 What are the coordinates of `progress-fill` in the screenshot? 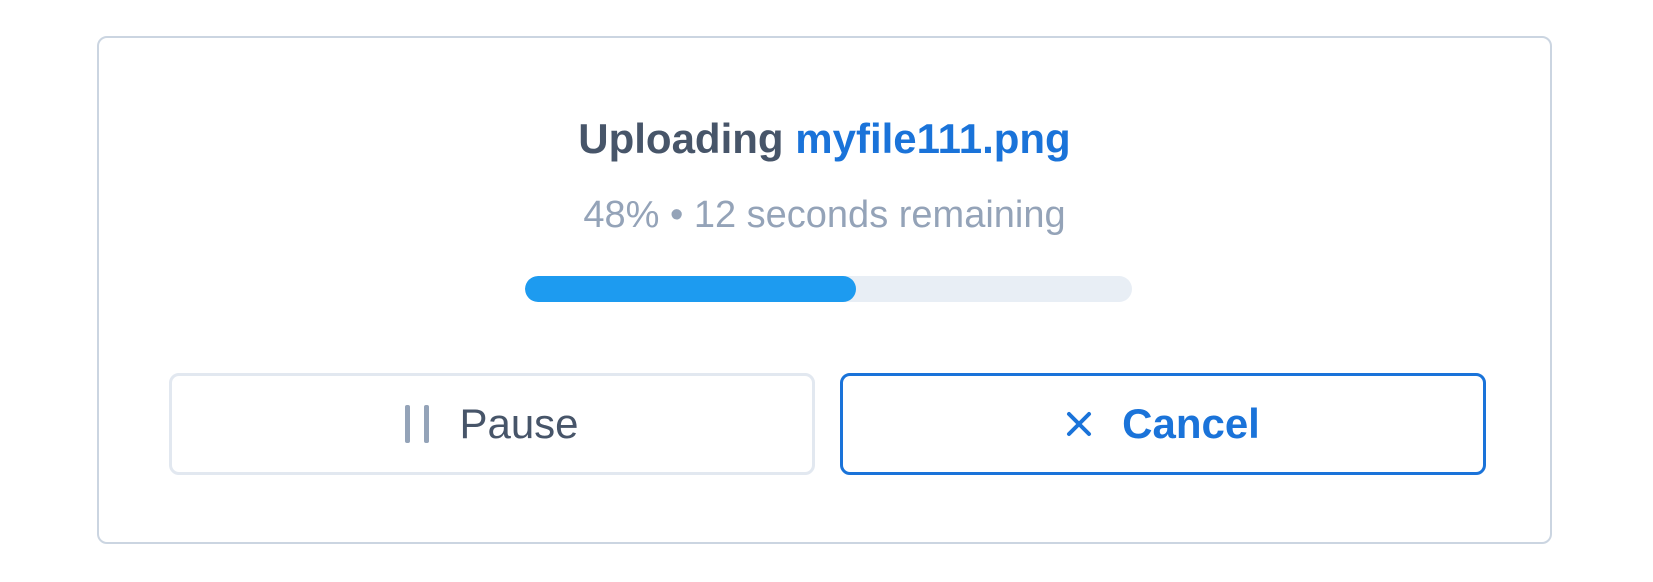 It's located at (690, 289).